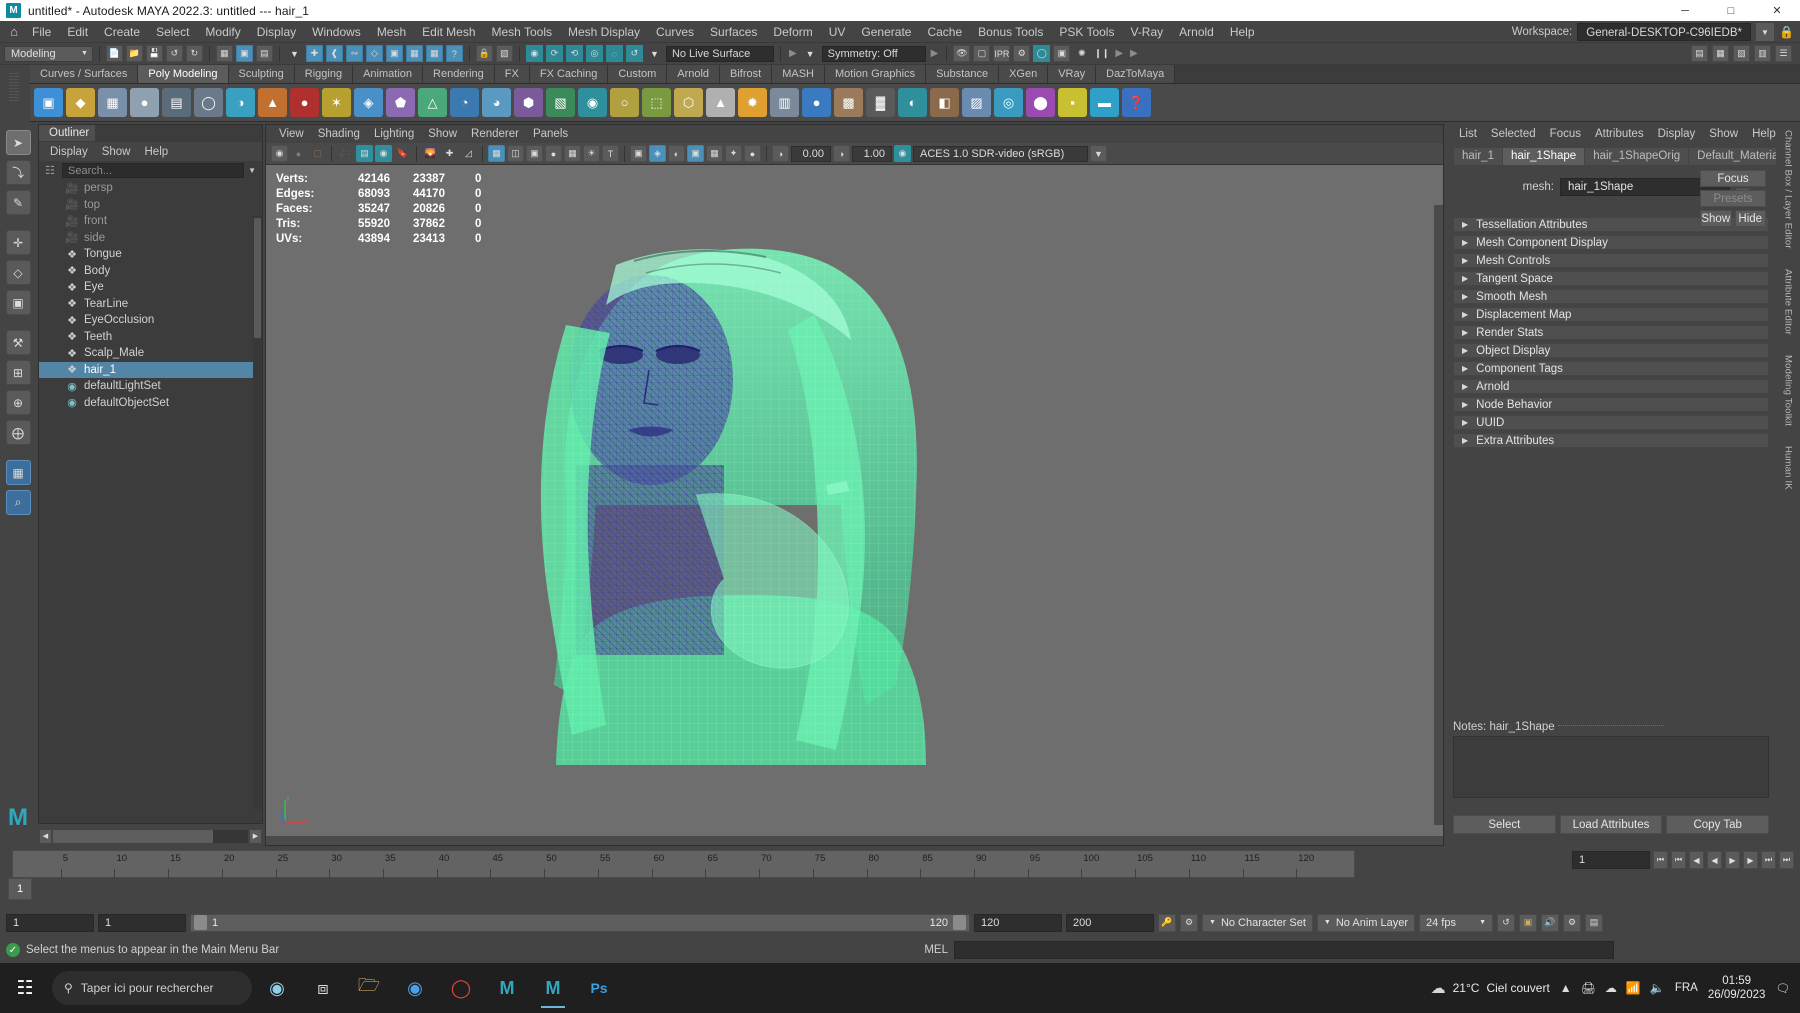 The image size is (1800, 1013). Describe the element at coordinates (1565, 134) in the screenshot. I see `ae-menu-focus: Focus` at that location.